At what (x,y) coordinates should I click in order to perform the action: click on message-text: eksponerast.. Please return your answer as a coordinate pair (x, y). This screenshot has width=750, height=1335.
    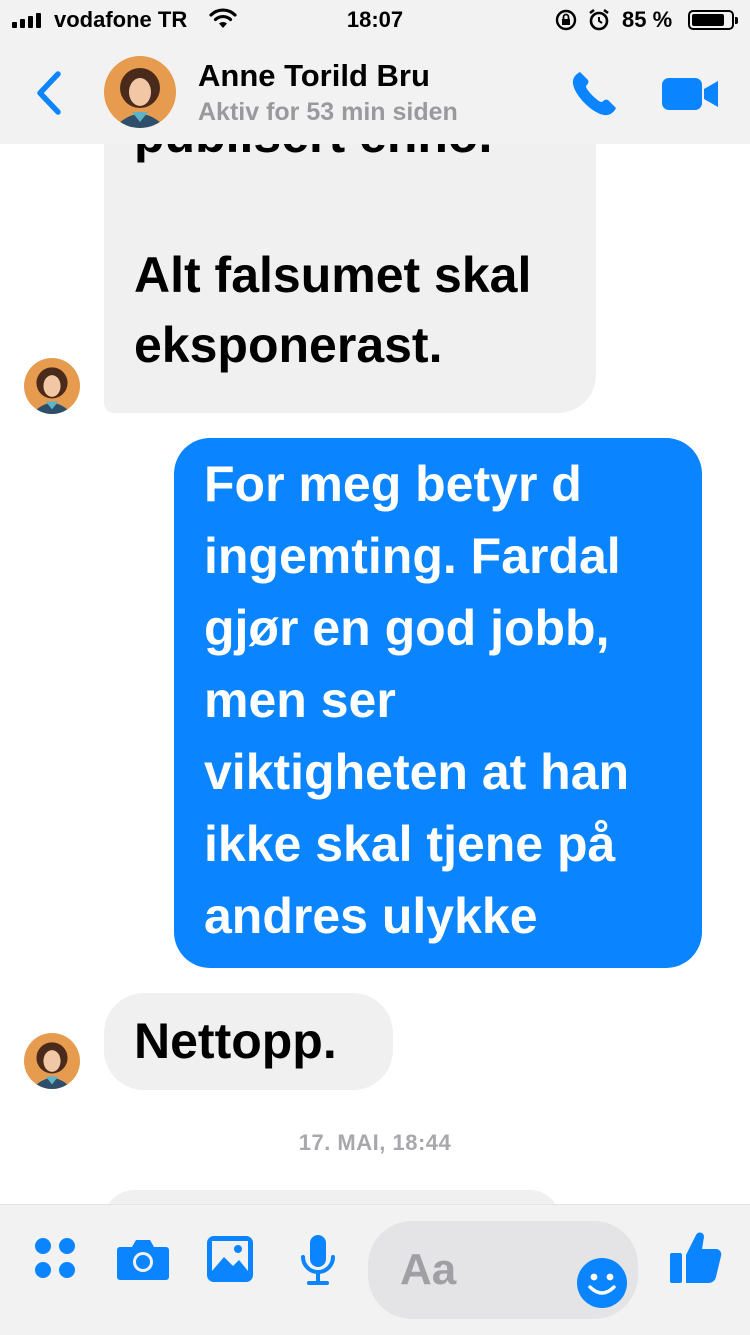
    Looking at the image, I should click on (288, 345).